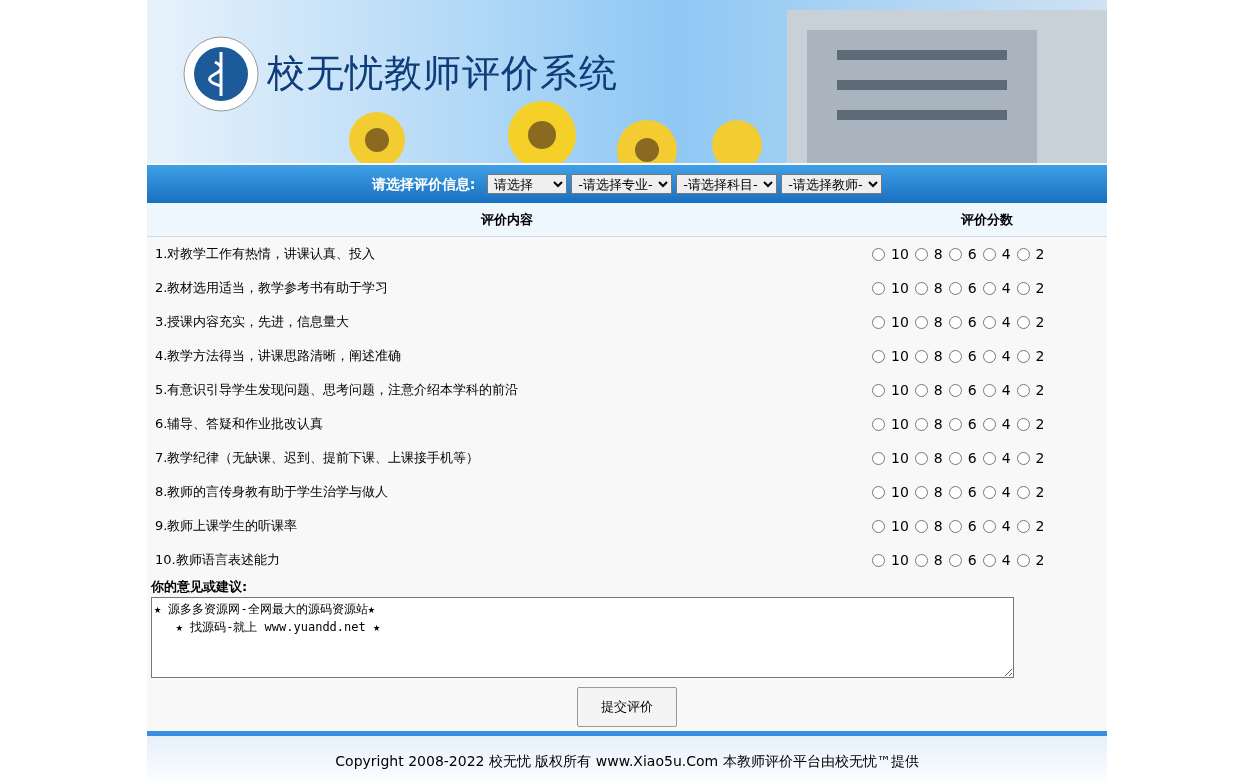 This screenshot has height=780, width=1254. I want to click on submit-button: 提交评价, so click(627, 707).